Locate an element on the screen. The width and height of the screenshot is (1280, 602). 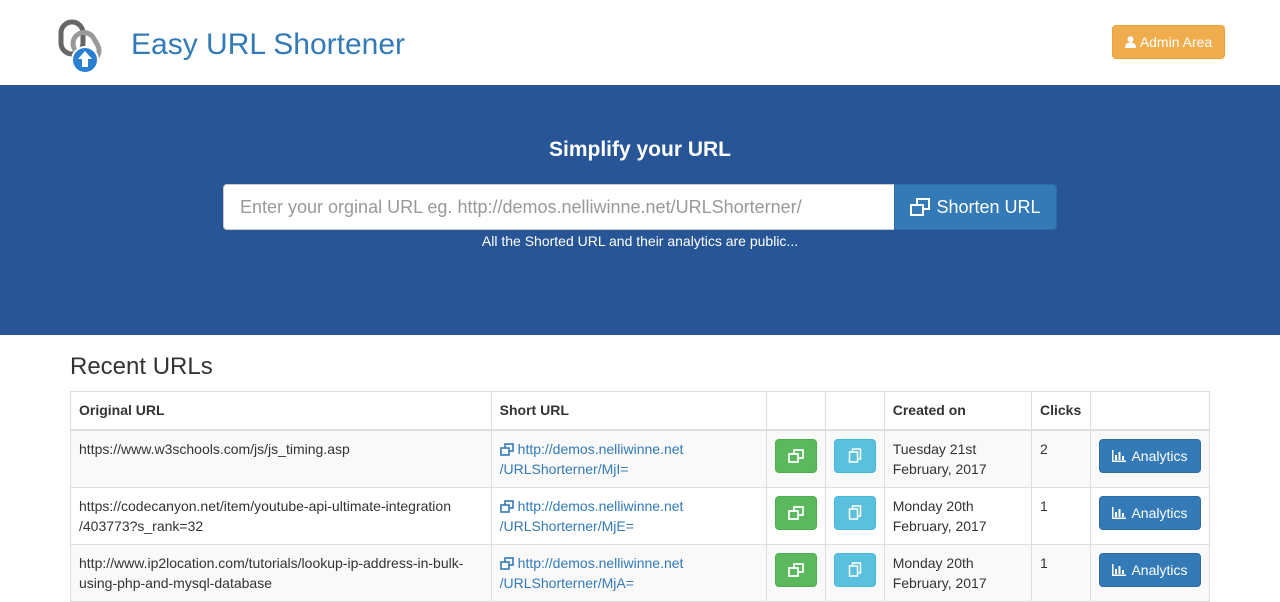
original-url-input is located at coordinates (558, 207).